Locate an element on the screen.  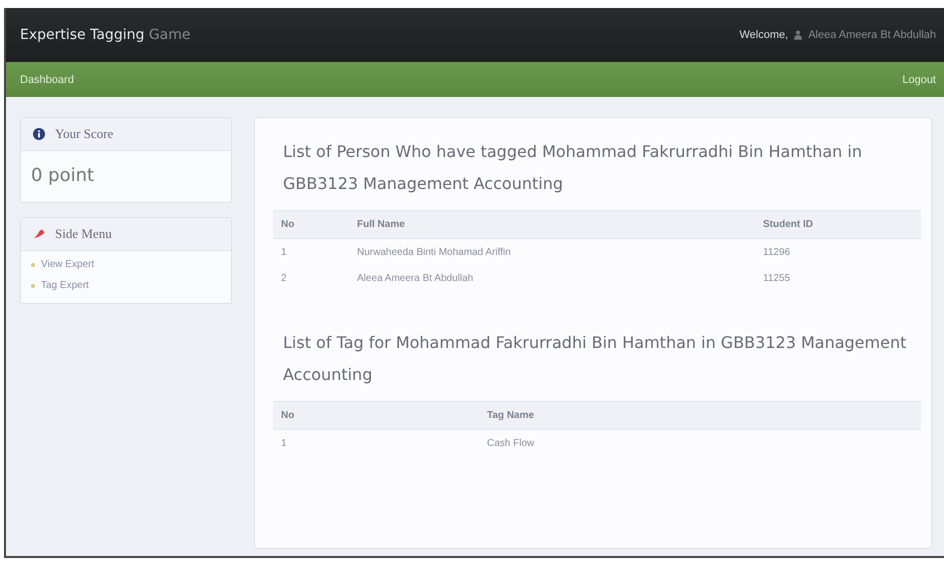
welcome-text: Welcome, is located at coordinates (763, 35).